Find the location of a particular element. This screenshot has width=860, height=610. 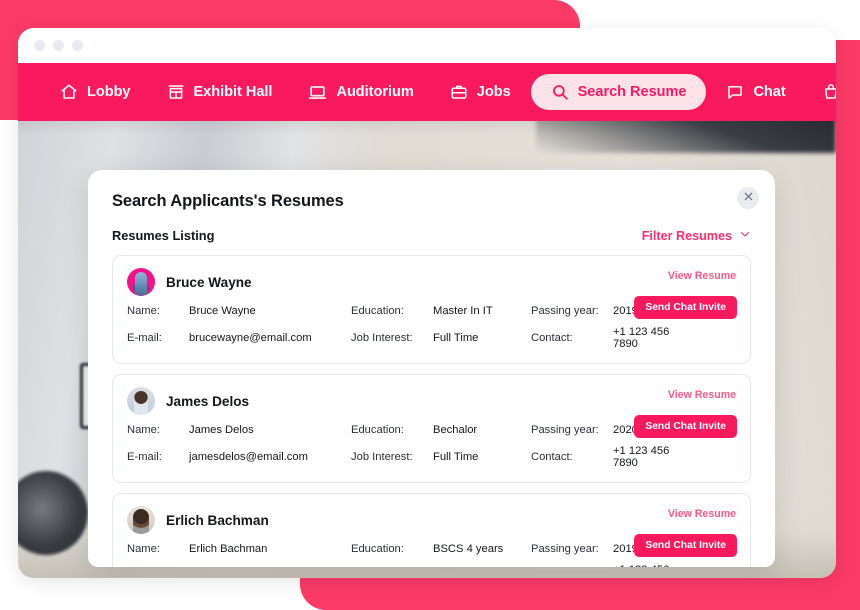

nav-item-jobs: Jobs is located at coordinates (480, 92).